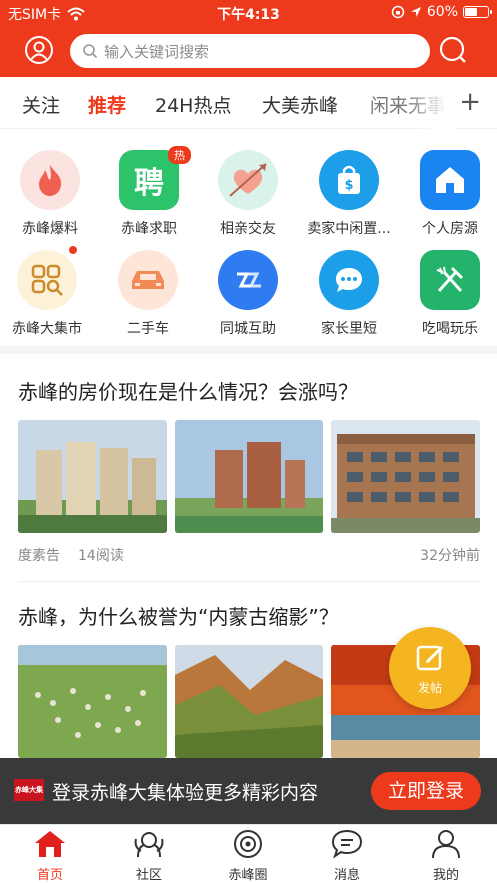 The image size is (497, 883). I want to click on shopping-bag-icon: $, so click(349, 179).